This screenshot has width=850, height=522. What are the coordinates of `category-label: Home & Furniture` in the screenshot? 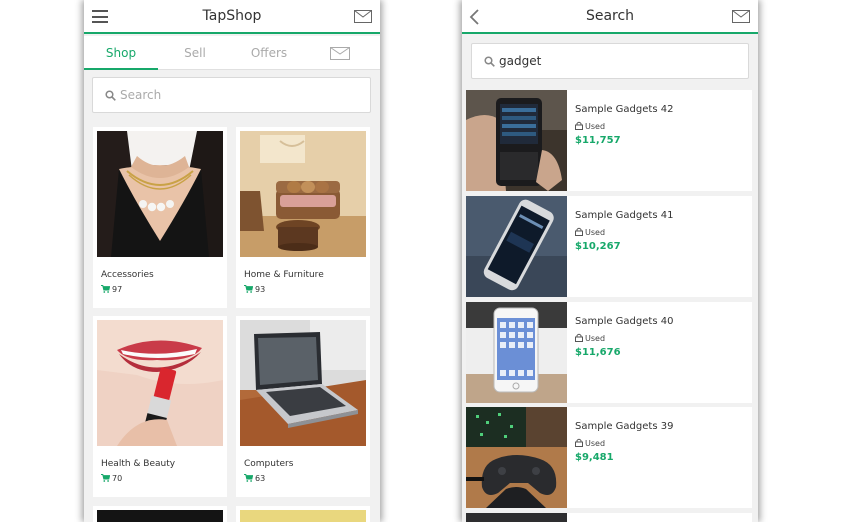 It's located at (284, 275).